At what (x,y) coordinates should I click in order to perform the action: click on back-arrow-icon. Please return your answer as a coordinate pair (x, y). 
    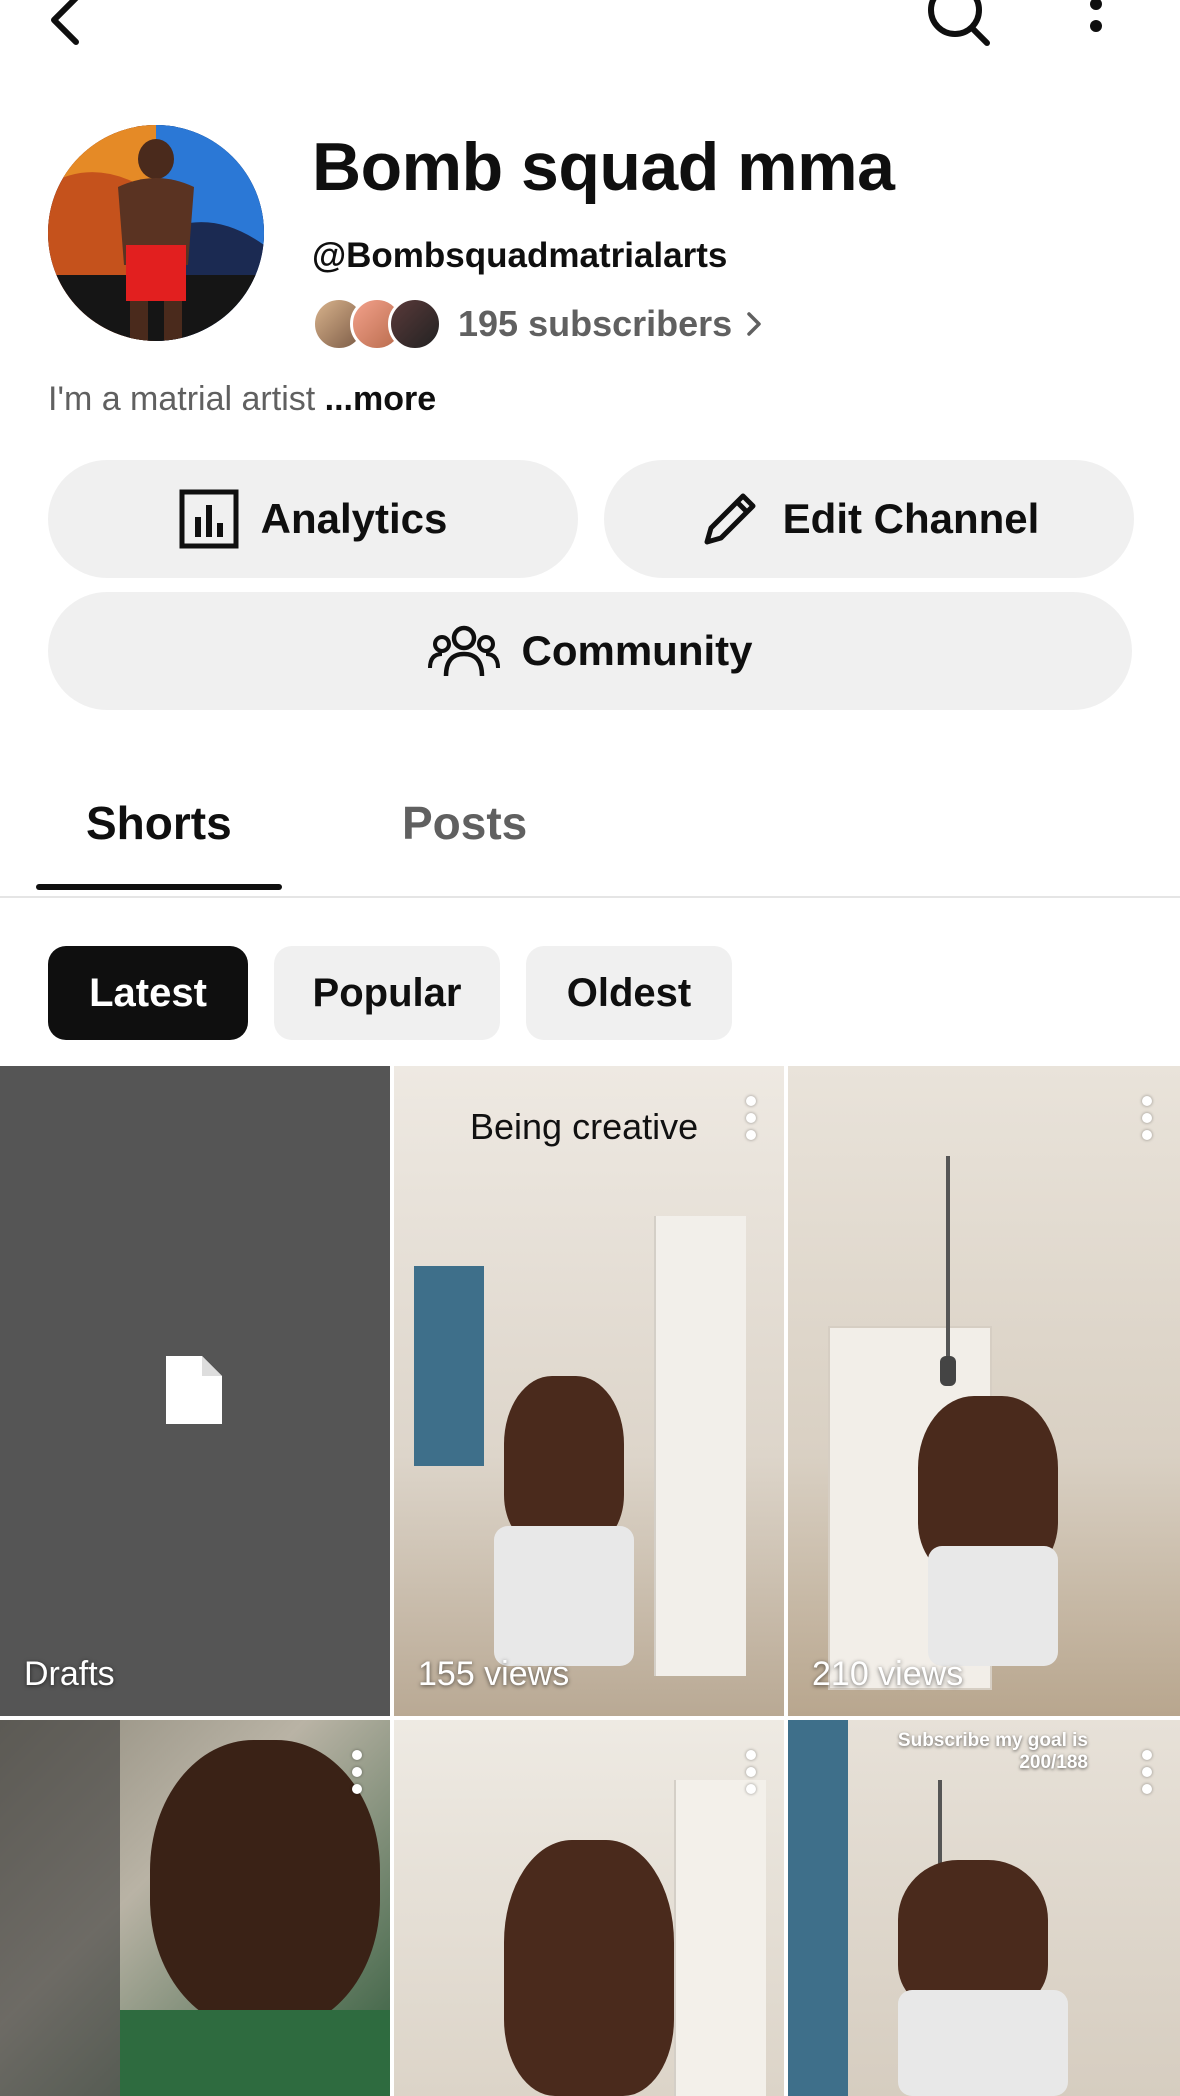
    Looking at the image, I should click on (66, 25).